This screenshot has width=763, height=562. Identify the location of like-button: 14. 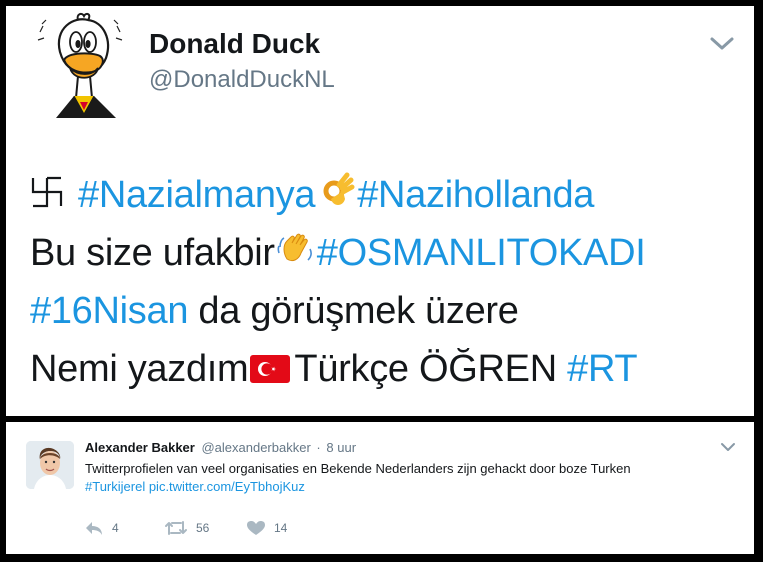
(266, 528).